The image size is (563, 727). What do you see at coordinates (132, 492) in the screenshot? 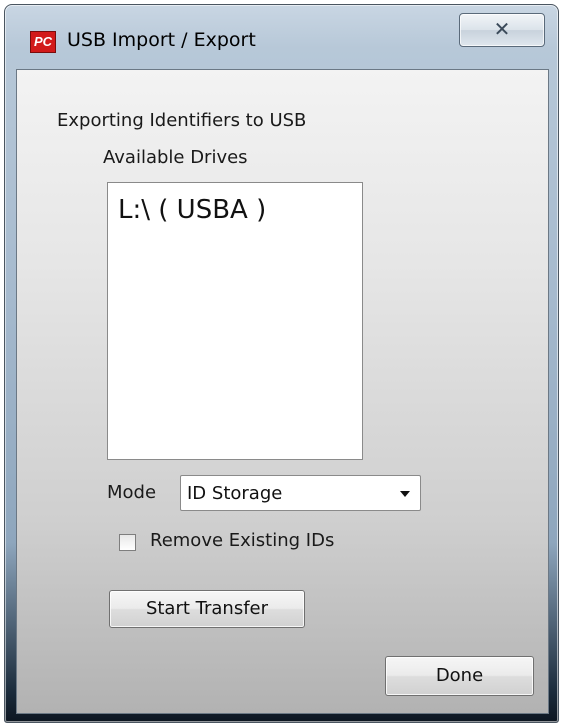
I see `mode-label: Mode` at bounding box center [132, 492].